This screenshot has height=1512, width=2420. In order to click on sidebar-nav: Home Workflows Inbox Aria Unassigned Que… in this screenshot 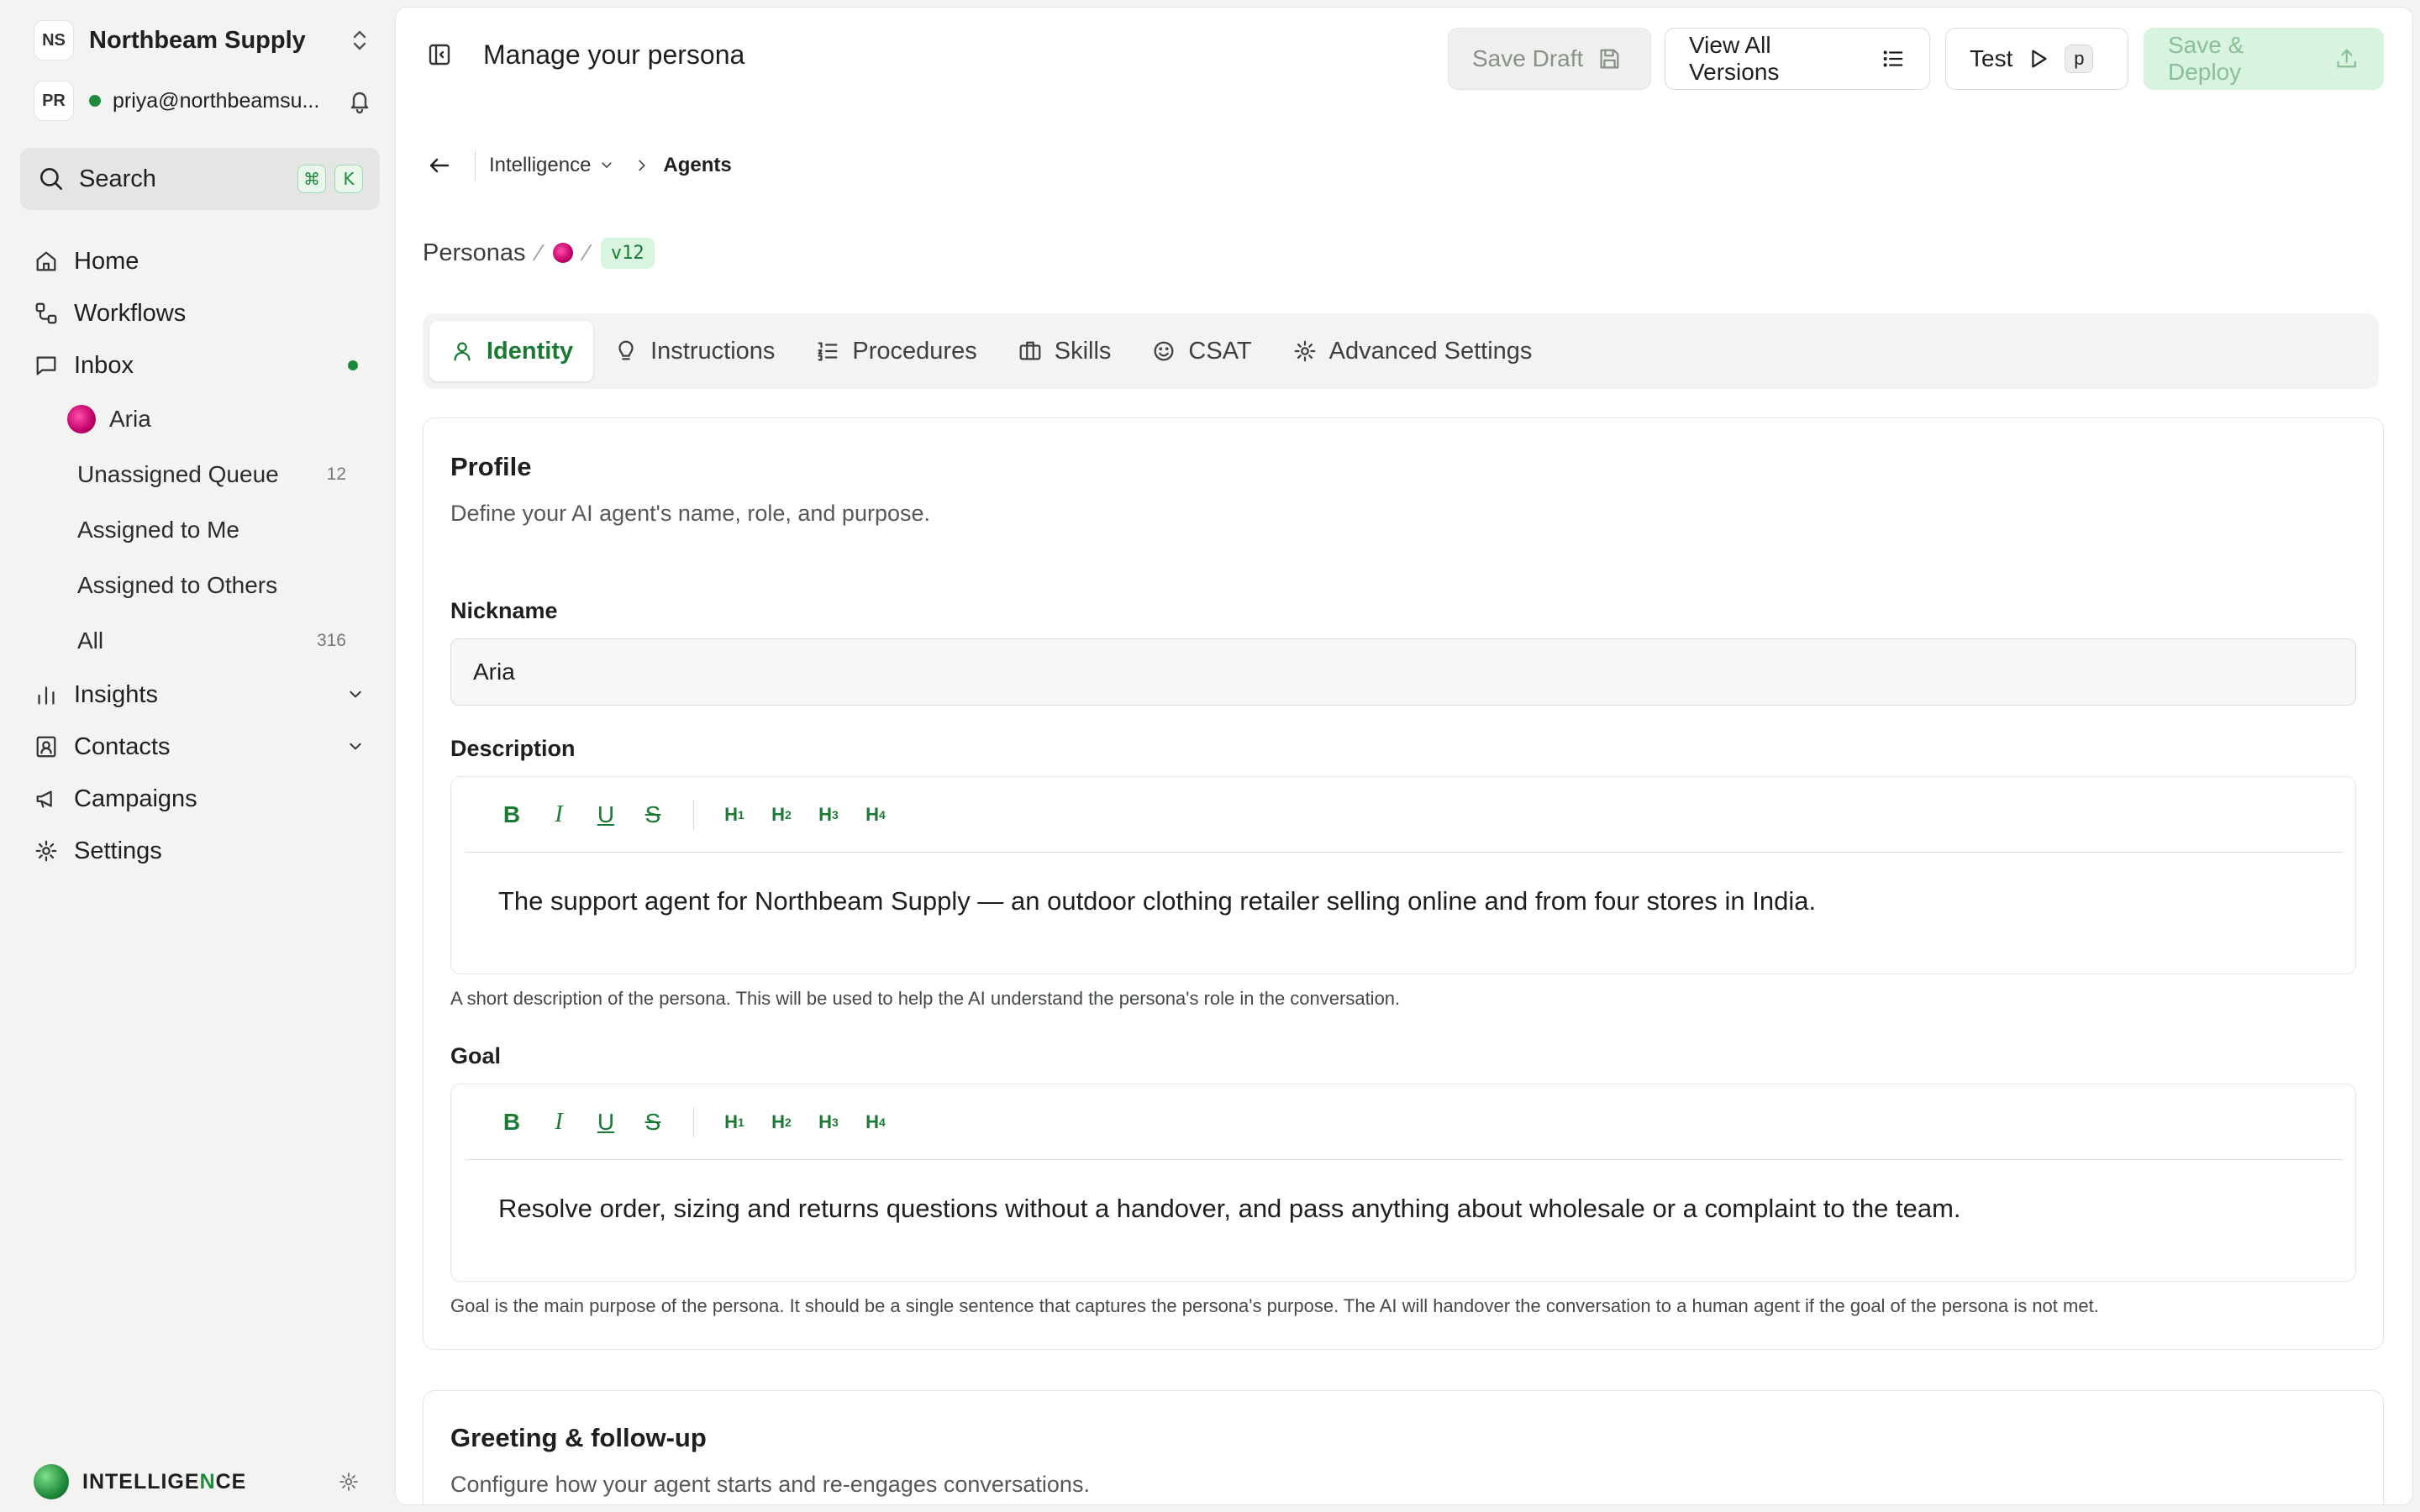, I will do `click(200, 556)`.